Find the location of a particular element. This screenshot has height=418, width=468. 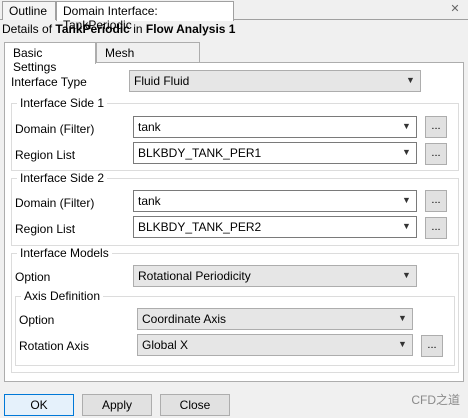

tab-basic-settings: Basic Settings is located at coordinates (50, 58).